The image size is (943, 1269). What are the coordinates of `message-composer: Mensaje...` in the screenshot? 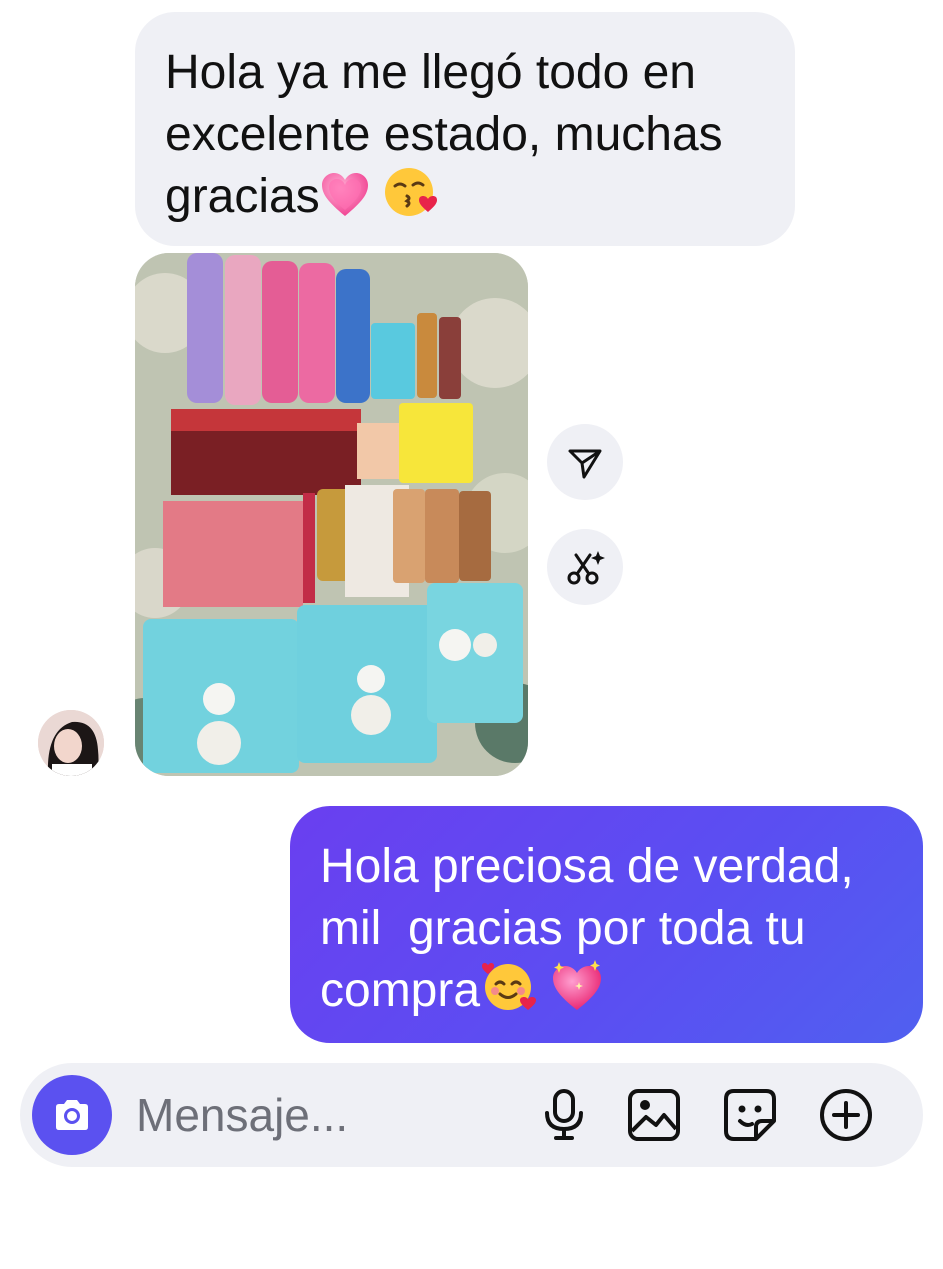 It's located at (471, 1115).